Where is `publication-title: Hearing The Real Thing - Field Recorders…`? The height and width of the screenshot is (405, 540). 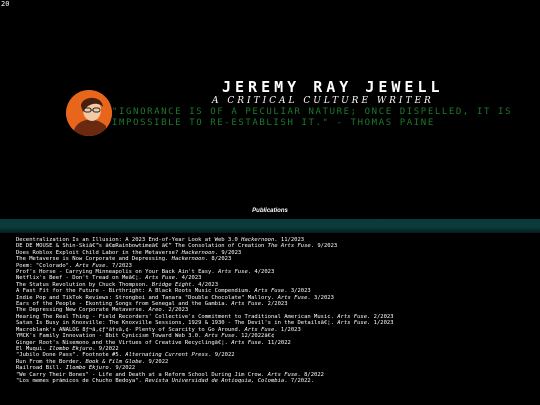 publication-title: Hearing The Real Thing - Field Recorders… is located at coordinates (177, 316).